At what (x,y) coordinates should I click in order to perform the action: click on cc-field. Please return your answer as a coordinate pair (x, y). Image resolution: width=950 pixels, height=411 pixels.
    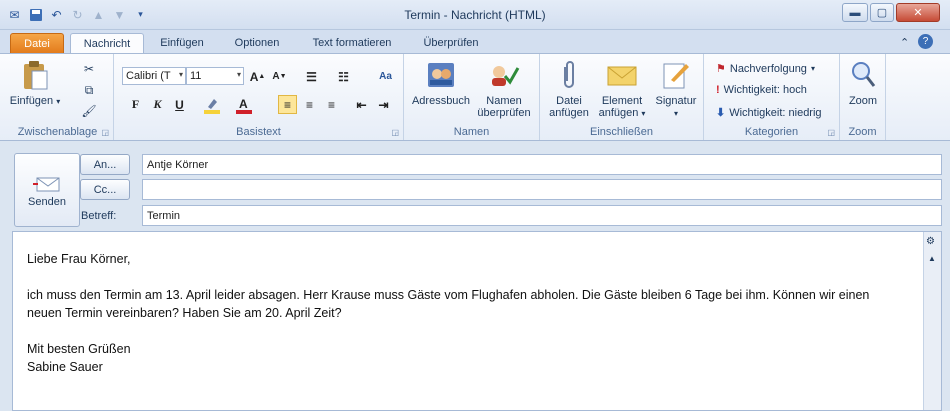
    Looking at the image, I should click on (542, 189).